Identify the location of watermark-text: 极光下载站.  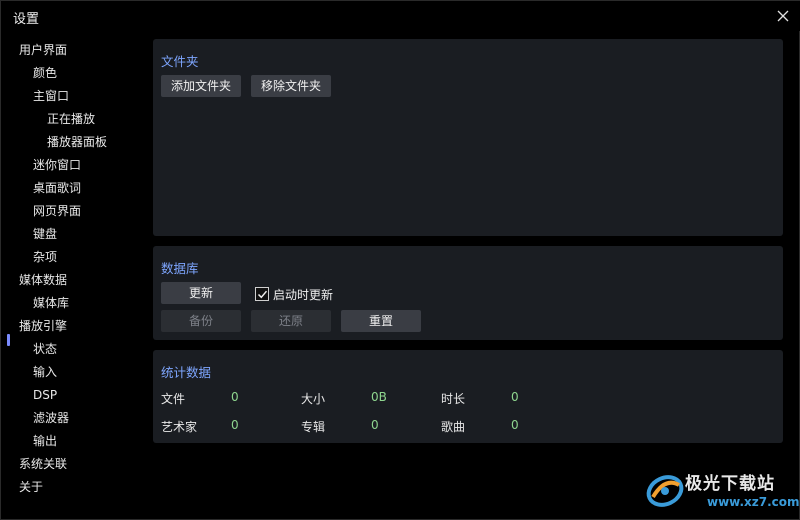
(730, 484).